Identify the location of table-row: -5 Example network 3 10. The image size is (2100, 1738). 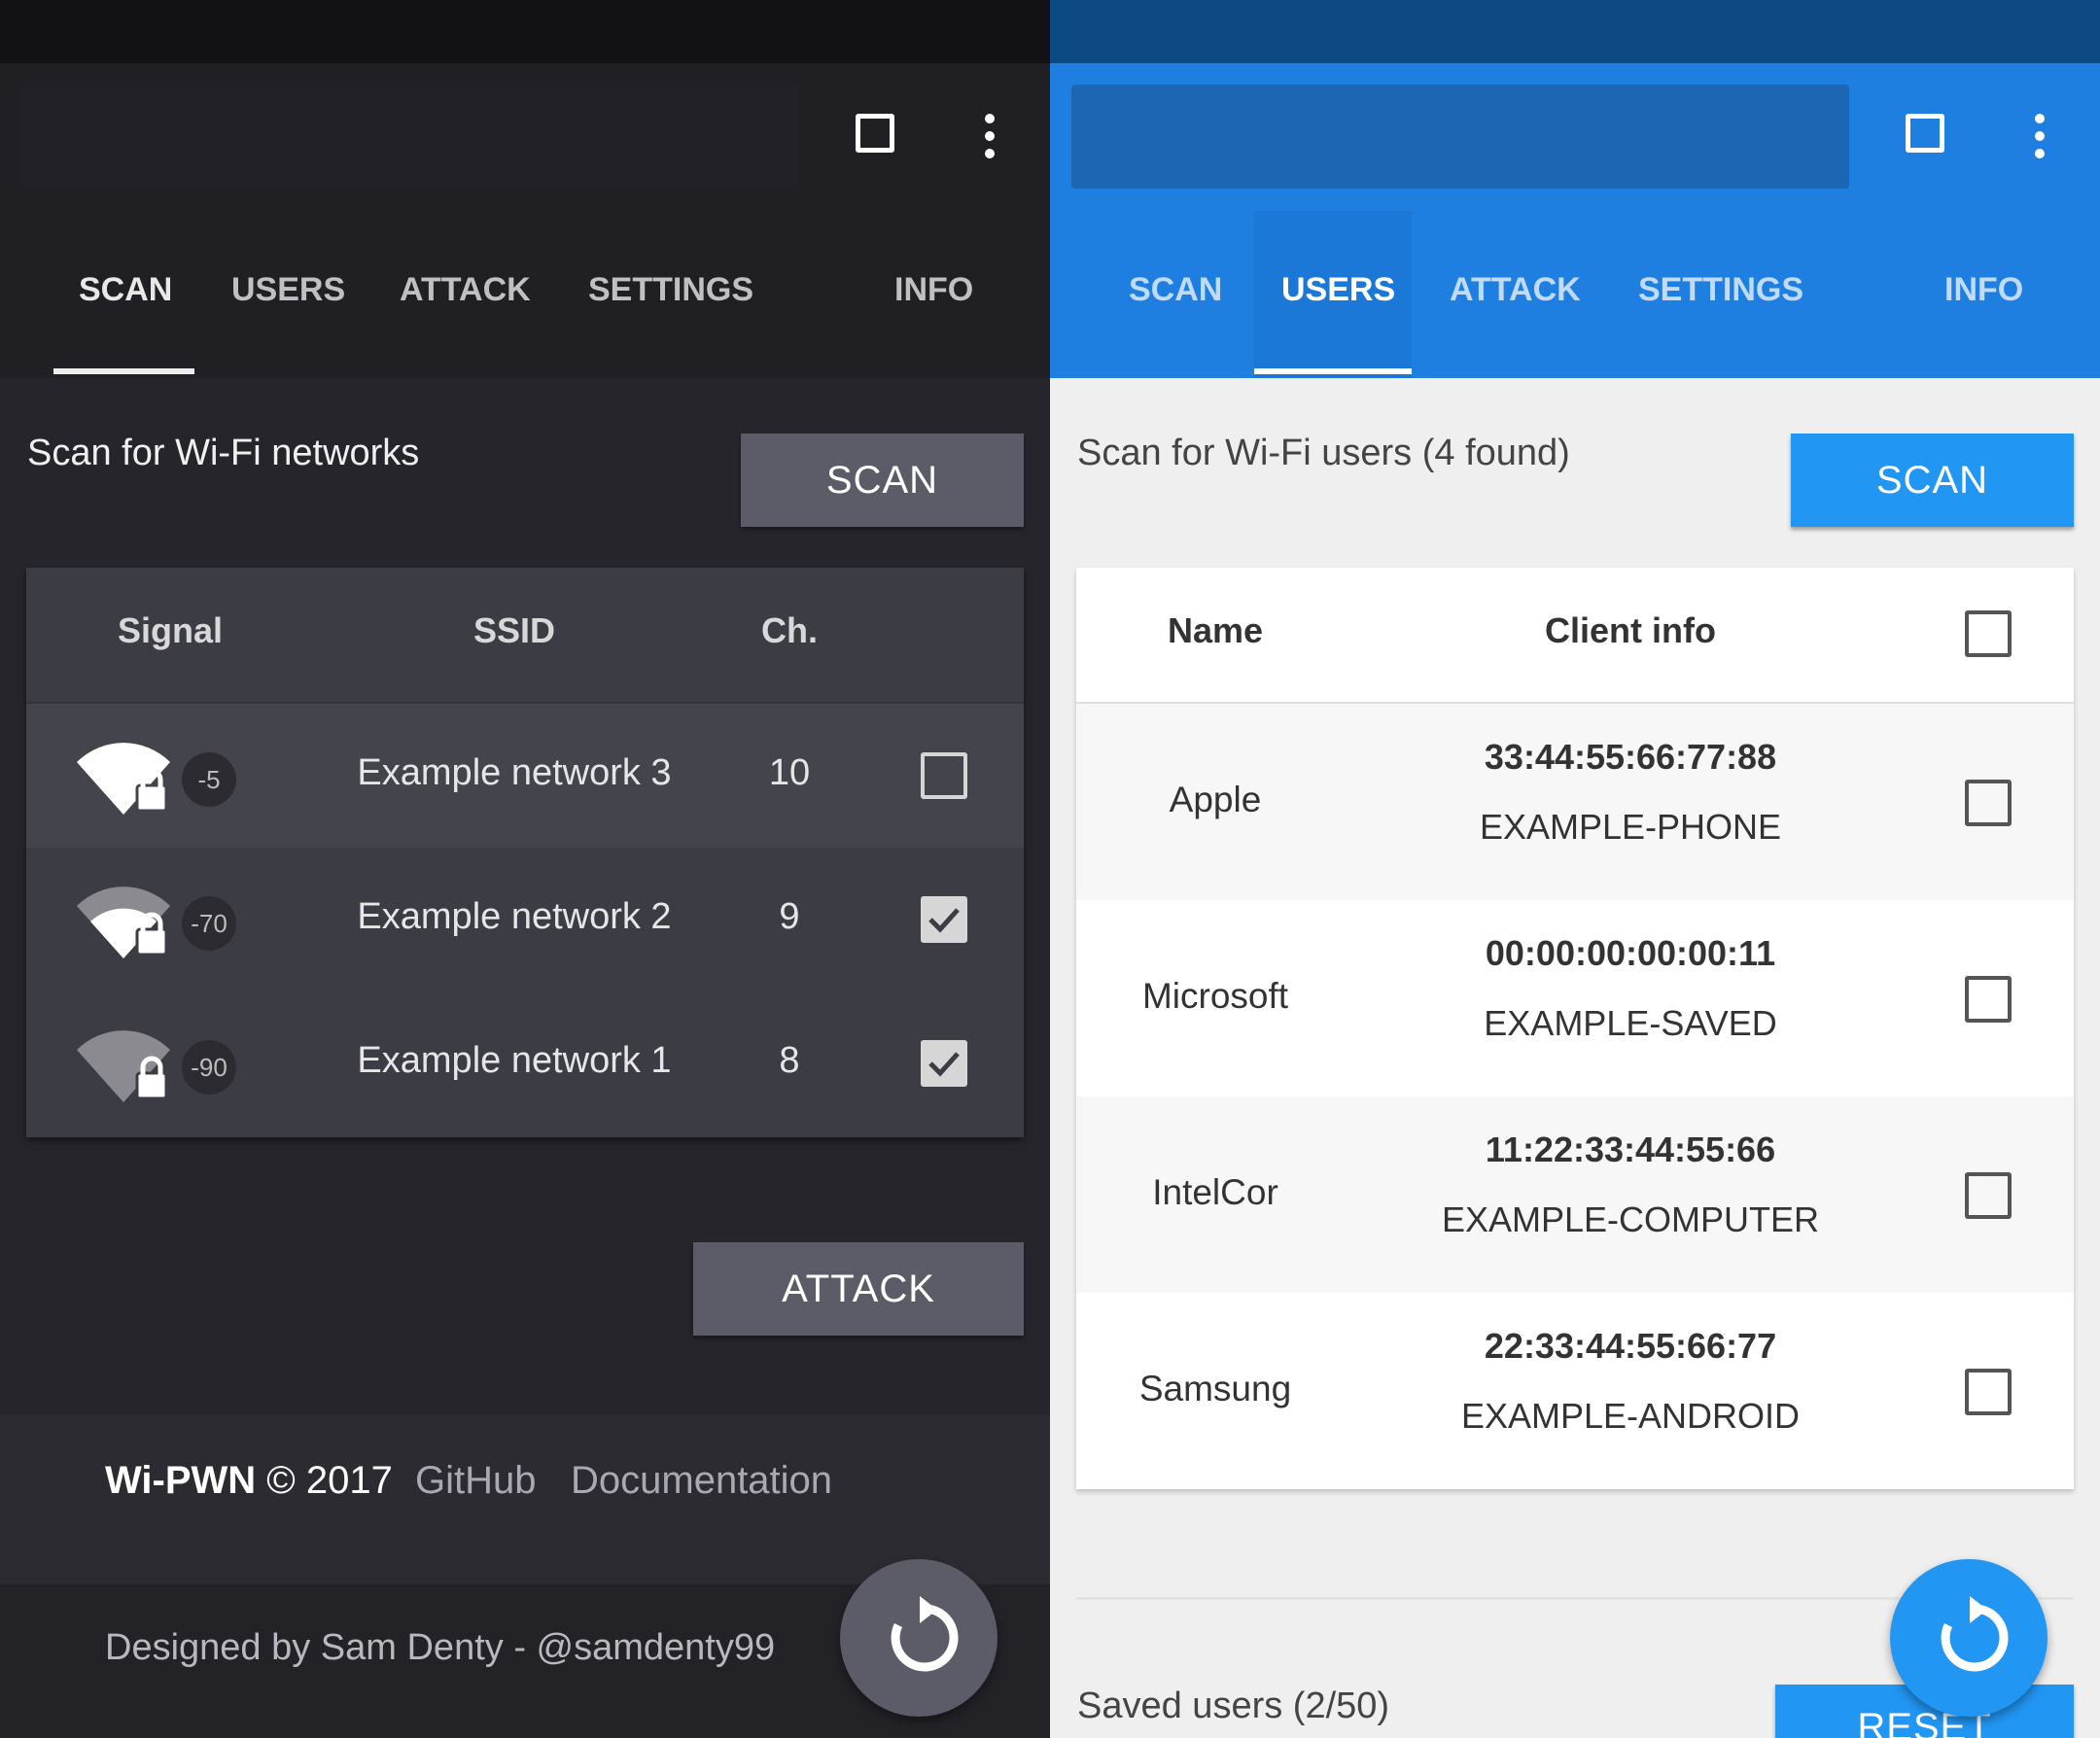
(525, 776).